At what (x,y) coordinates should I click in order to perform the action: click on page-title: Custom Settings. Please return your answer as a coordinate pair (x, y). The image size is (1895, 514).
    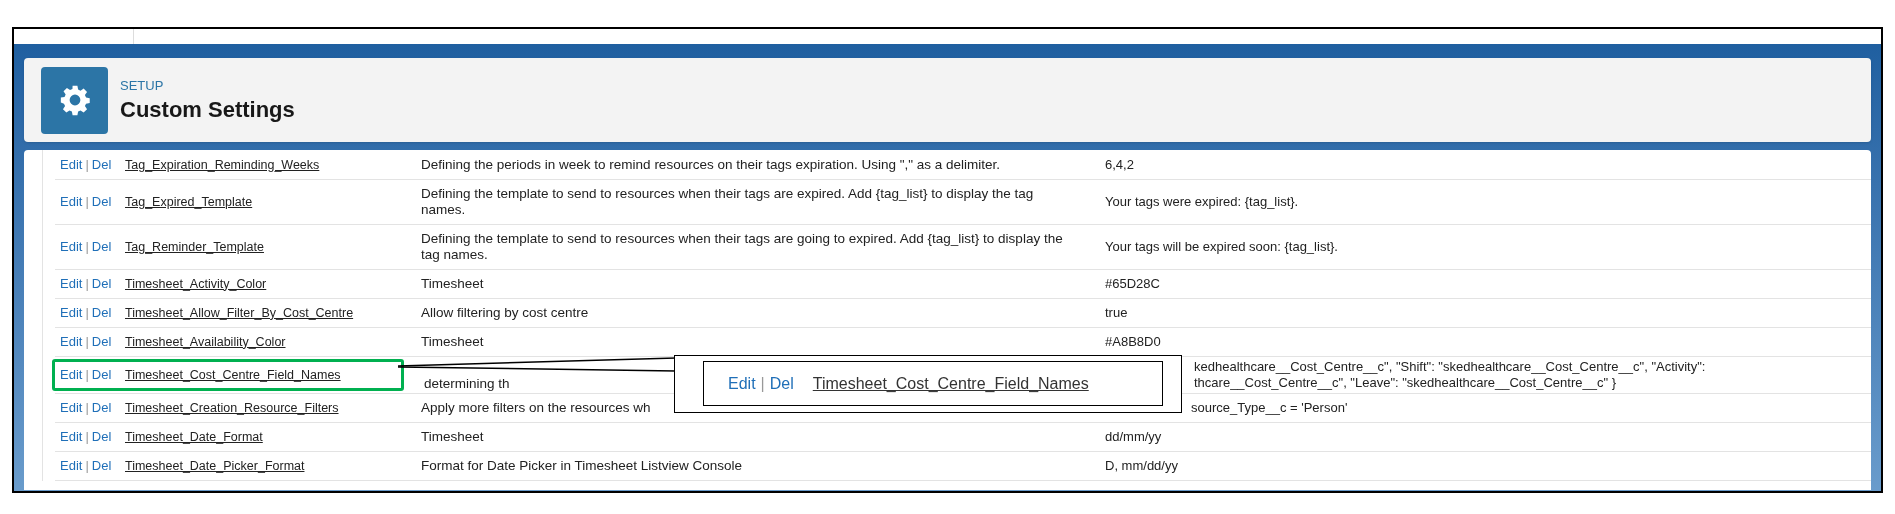
    Looking at the image, I should click on (207, 109).